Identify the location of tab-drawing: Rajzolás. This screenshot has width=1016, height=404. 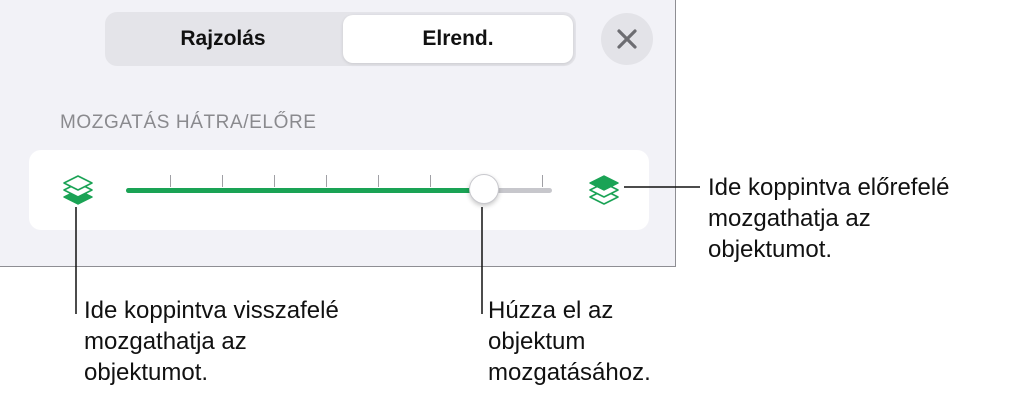
(223, 39).